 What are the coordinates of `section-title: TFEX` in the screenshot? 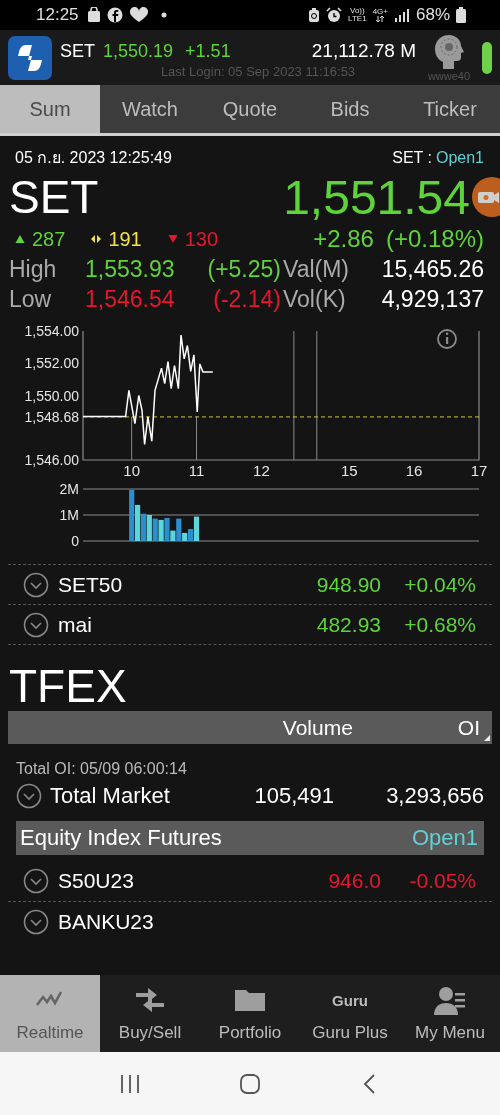 It's located at (68, 685).